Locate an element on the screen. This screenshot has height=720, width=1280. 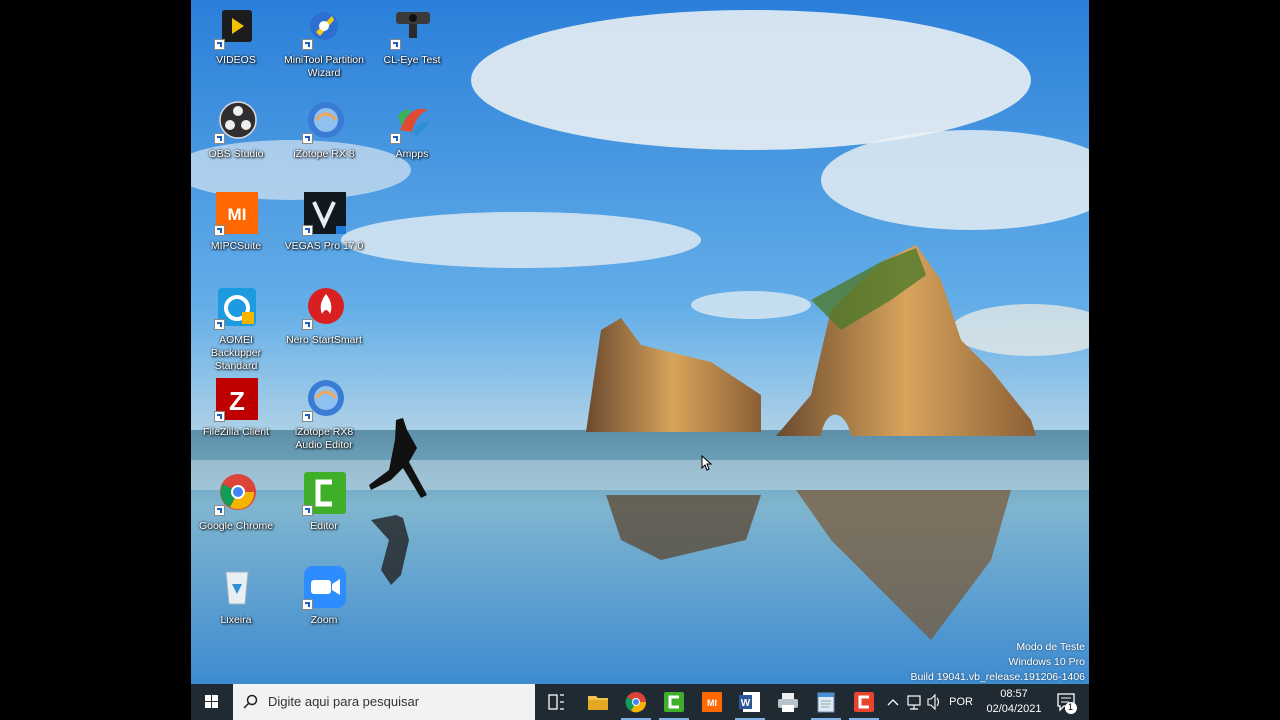
desktop-icon-label: Google Chrome is located at coordinates (236, 526).